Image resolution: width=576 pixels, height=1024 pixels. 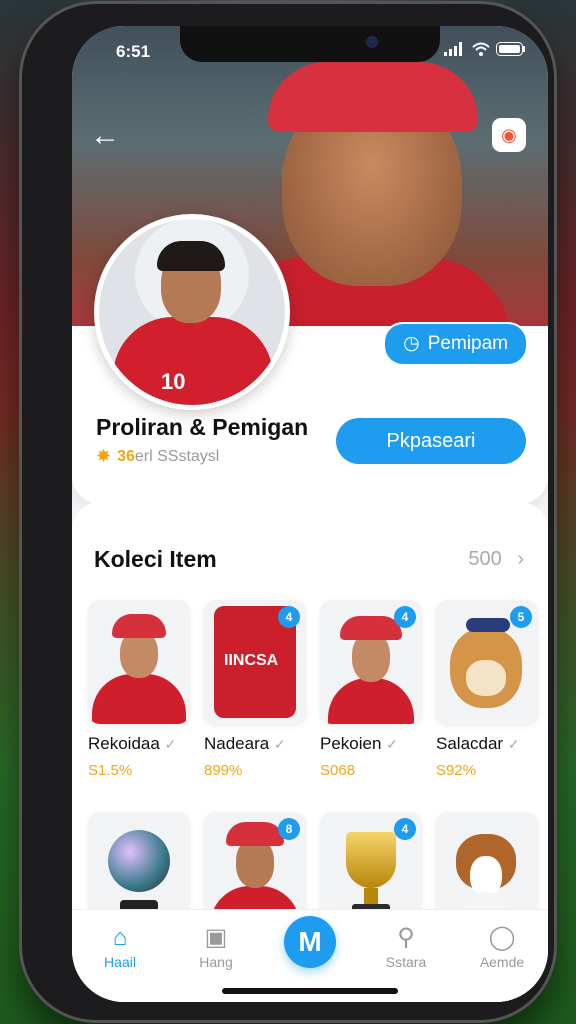 What do you see at coordinates (192, 312) in the screenshot?
I see `avatar: 10` at bounding box center [192, 312].